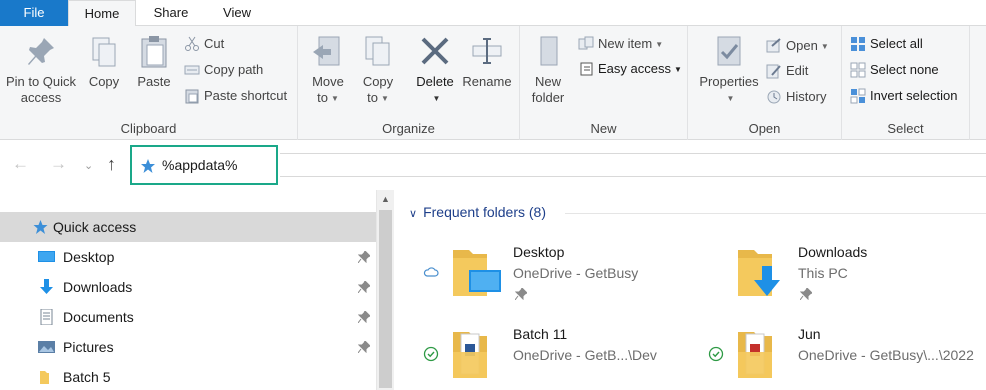 The width and height of the screenshot is (986, 390). Describe the element at coordinates (378, 81) in the screenshot. I see `copy-to-label: Copy` at that location.